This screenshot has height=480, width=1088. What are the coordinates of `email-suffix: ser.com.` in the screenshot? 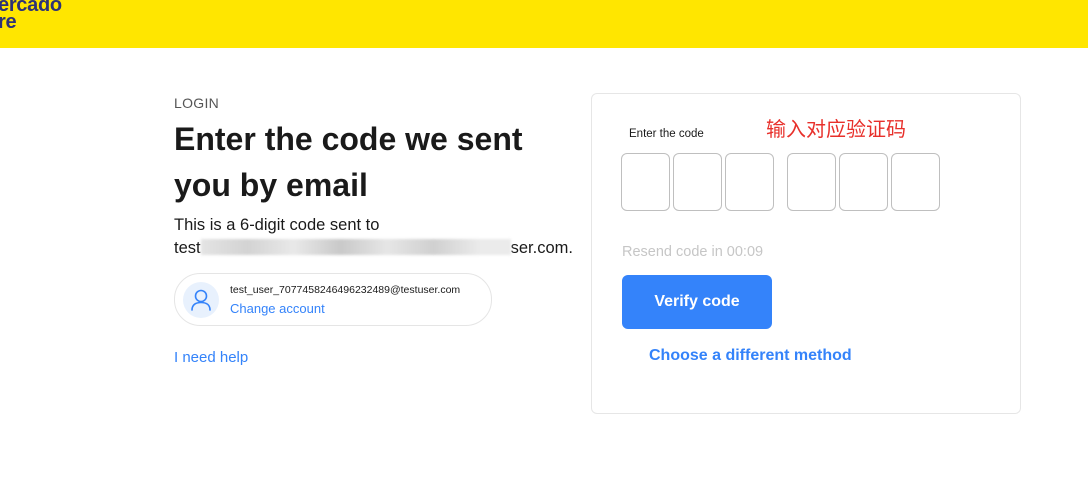 It's located at (541, 248).